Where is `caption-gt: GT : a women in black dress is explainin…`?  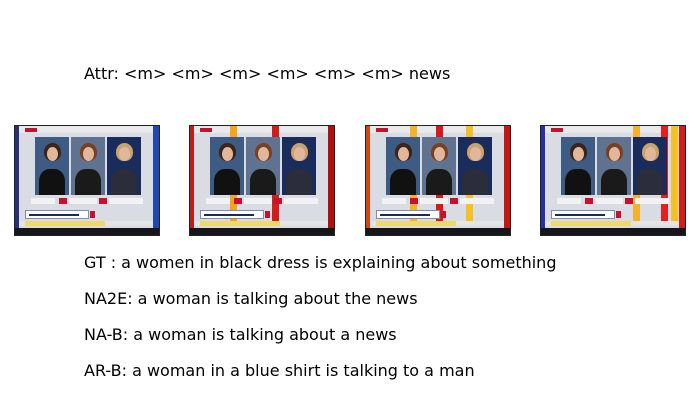 caption-gt: GT : a women in black dress is explainin… is located at coordinates (320, 262).